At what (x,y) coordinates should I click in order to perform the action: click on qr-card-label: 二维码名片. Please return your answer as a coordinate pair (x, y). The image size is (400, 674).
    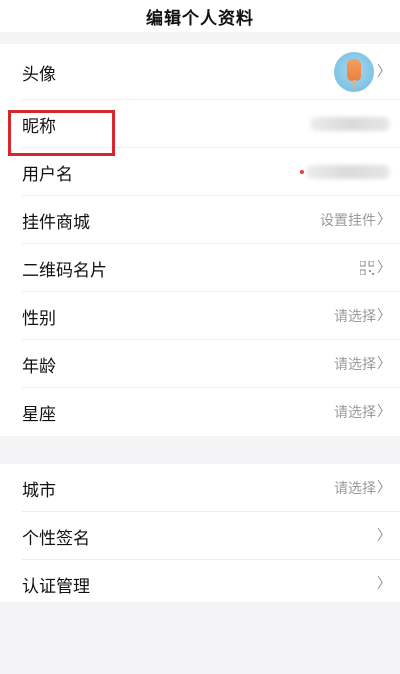
    Looking at the image, I should click on (64, 270).